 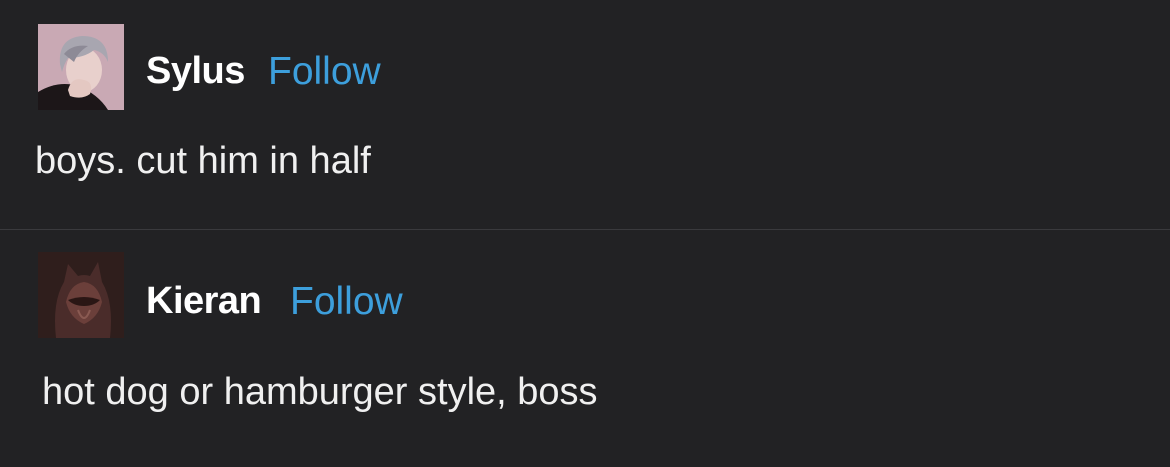 I want to click on post-text: boys. cut him in half, so click(x=203, y=161).